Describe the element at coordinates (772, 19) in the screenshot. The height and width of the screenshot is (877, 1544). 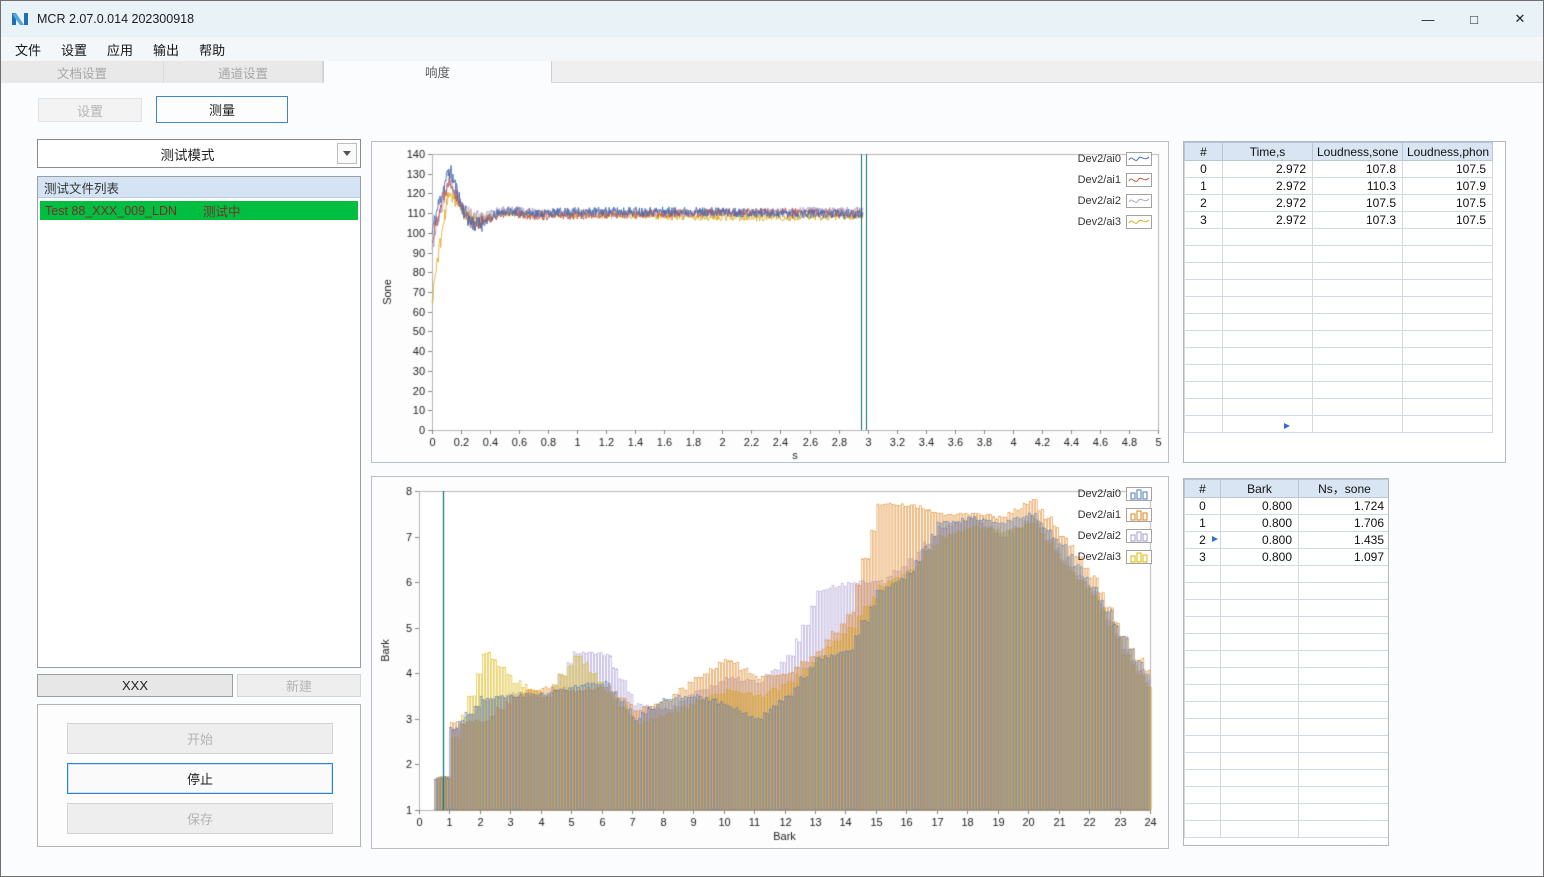
I see `titlebar: MCR 2.07.0.014 202300918 — □ ✕` at that location.